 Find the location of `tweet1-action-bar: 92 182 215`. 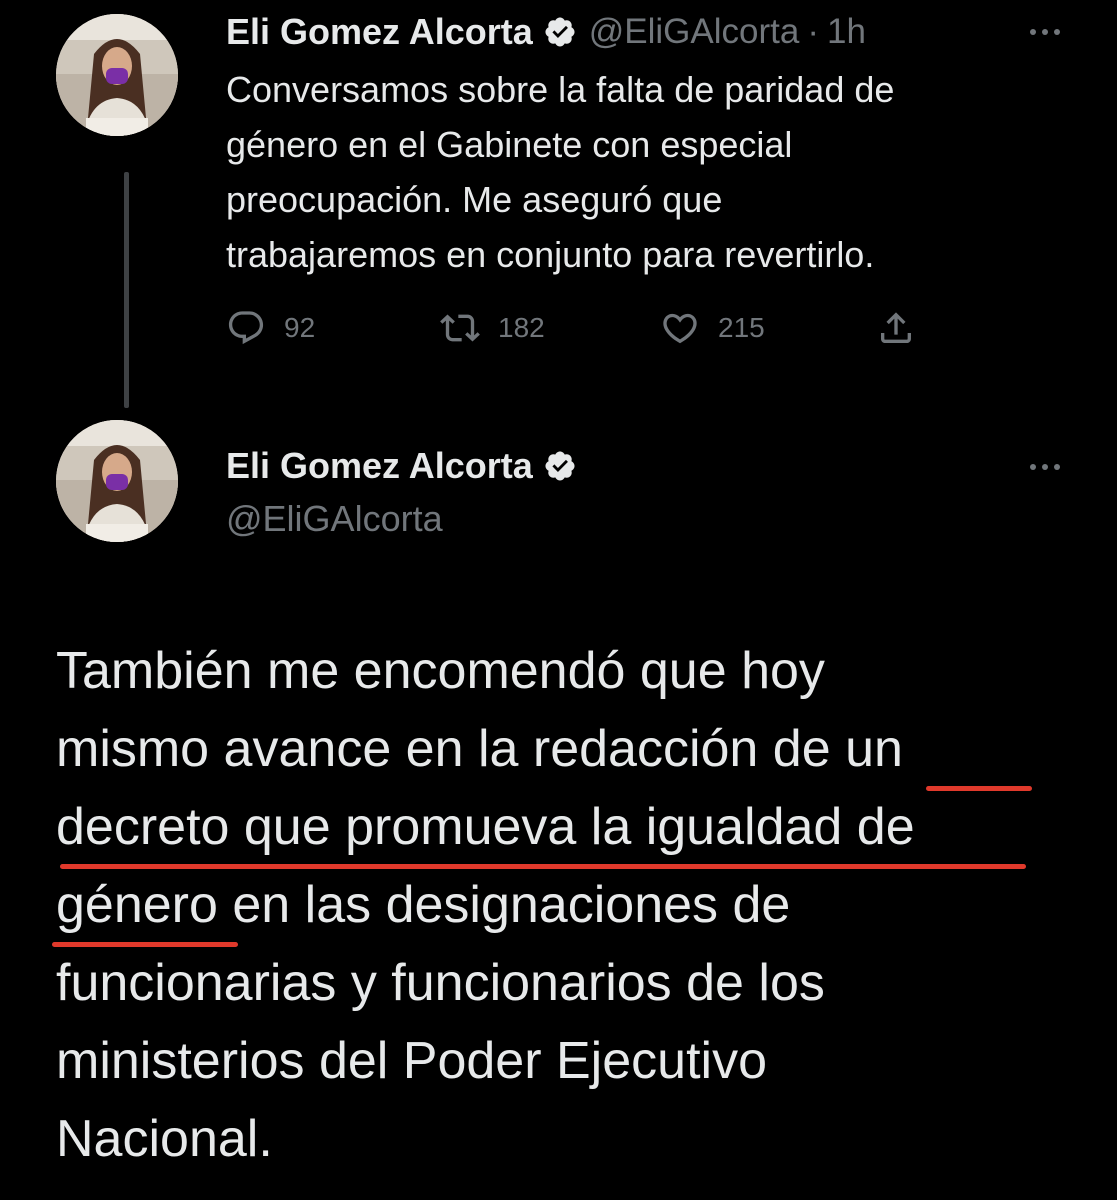

tweet1-action-bar: 92 182 215 is located at coordinates (586, 328).